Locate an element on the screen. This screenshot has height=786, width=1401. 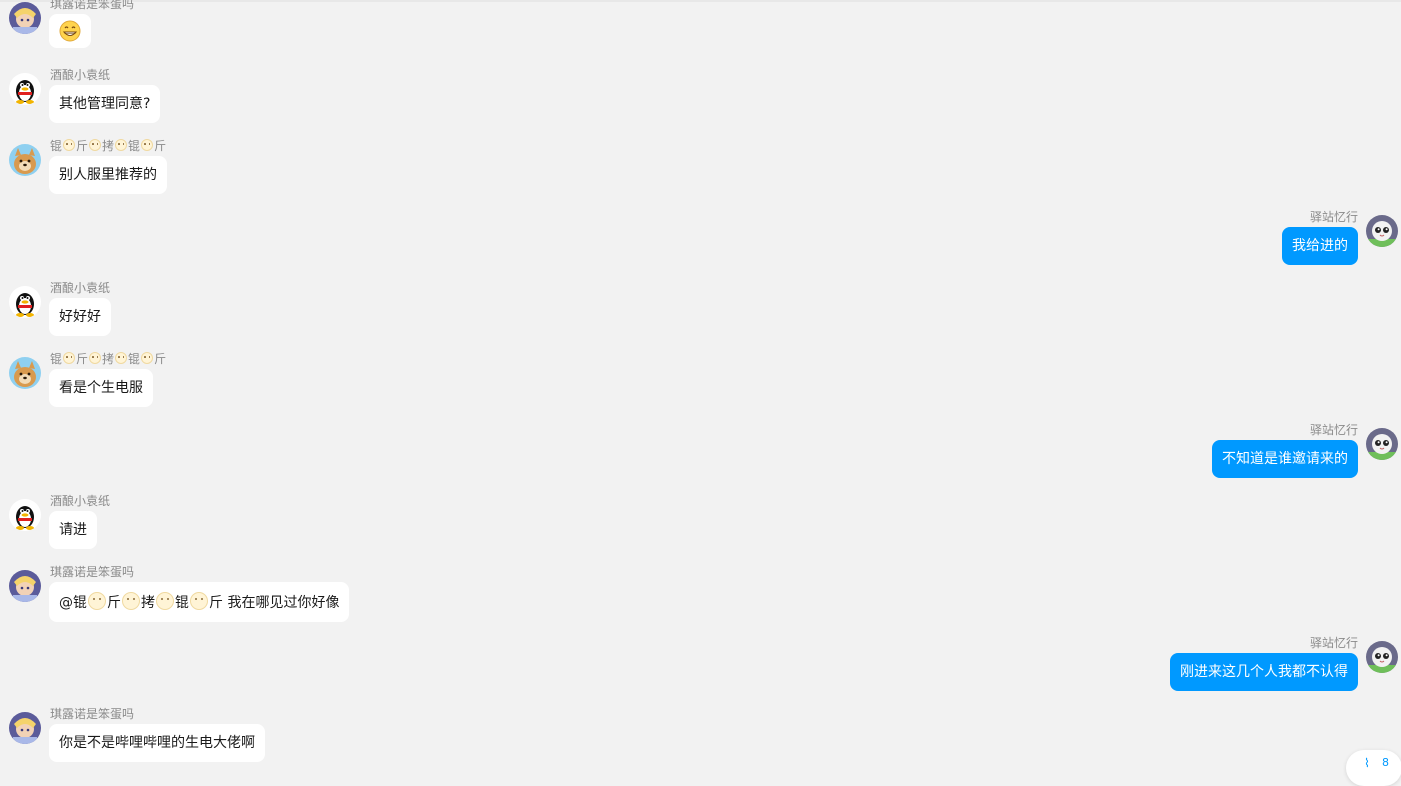
message-bubble: 你是不是哔哩哔哩的生电大佬啊 is located at coordinates (157, 743).